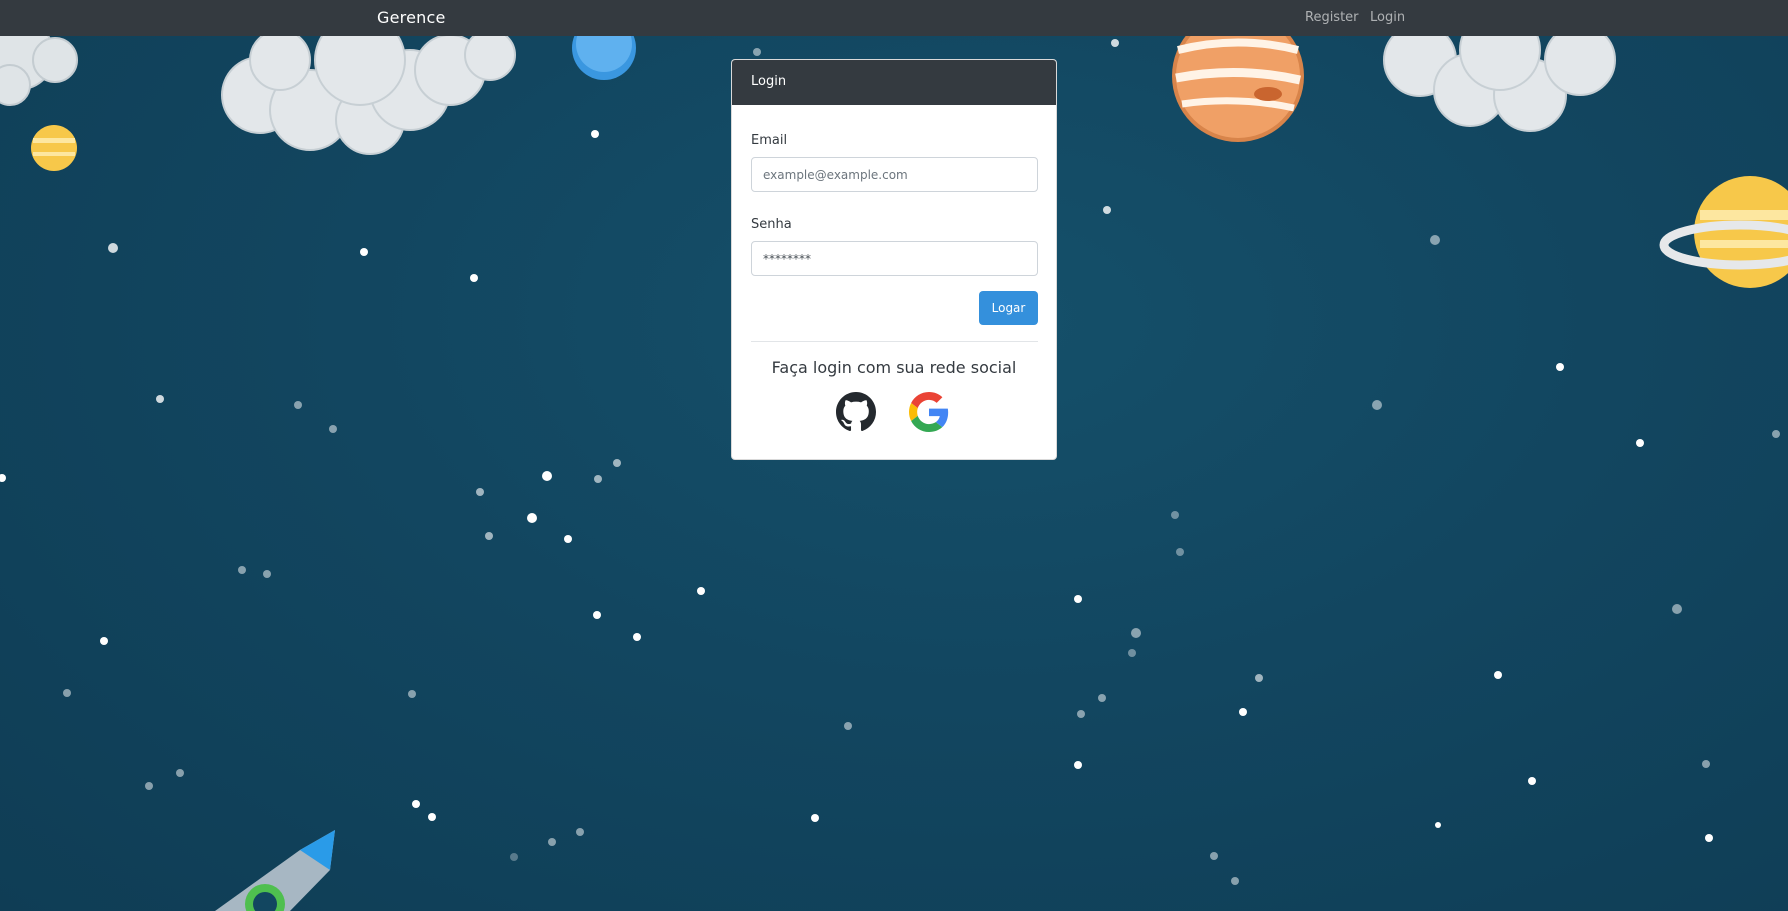 This screenshot has width=1788, height=911. I want to click on password-input, so click(894, 258).